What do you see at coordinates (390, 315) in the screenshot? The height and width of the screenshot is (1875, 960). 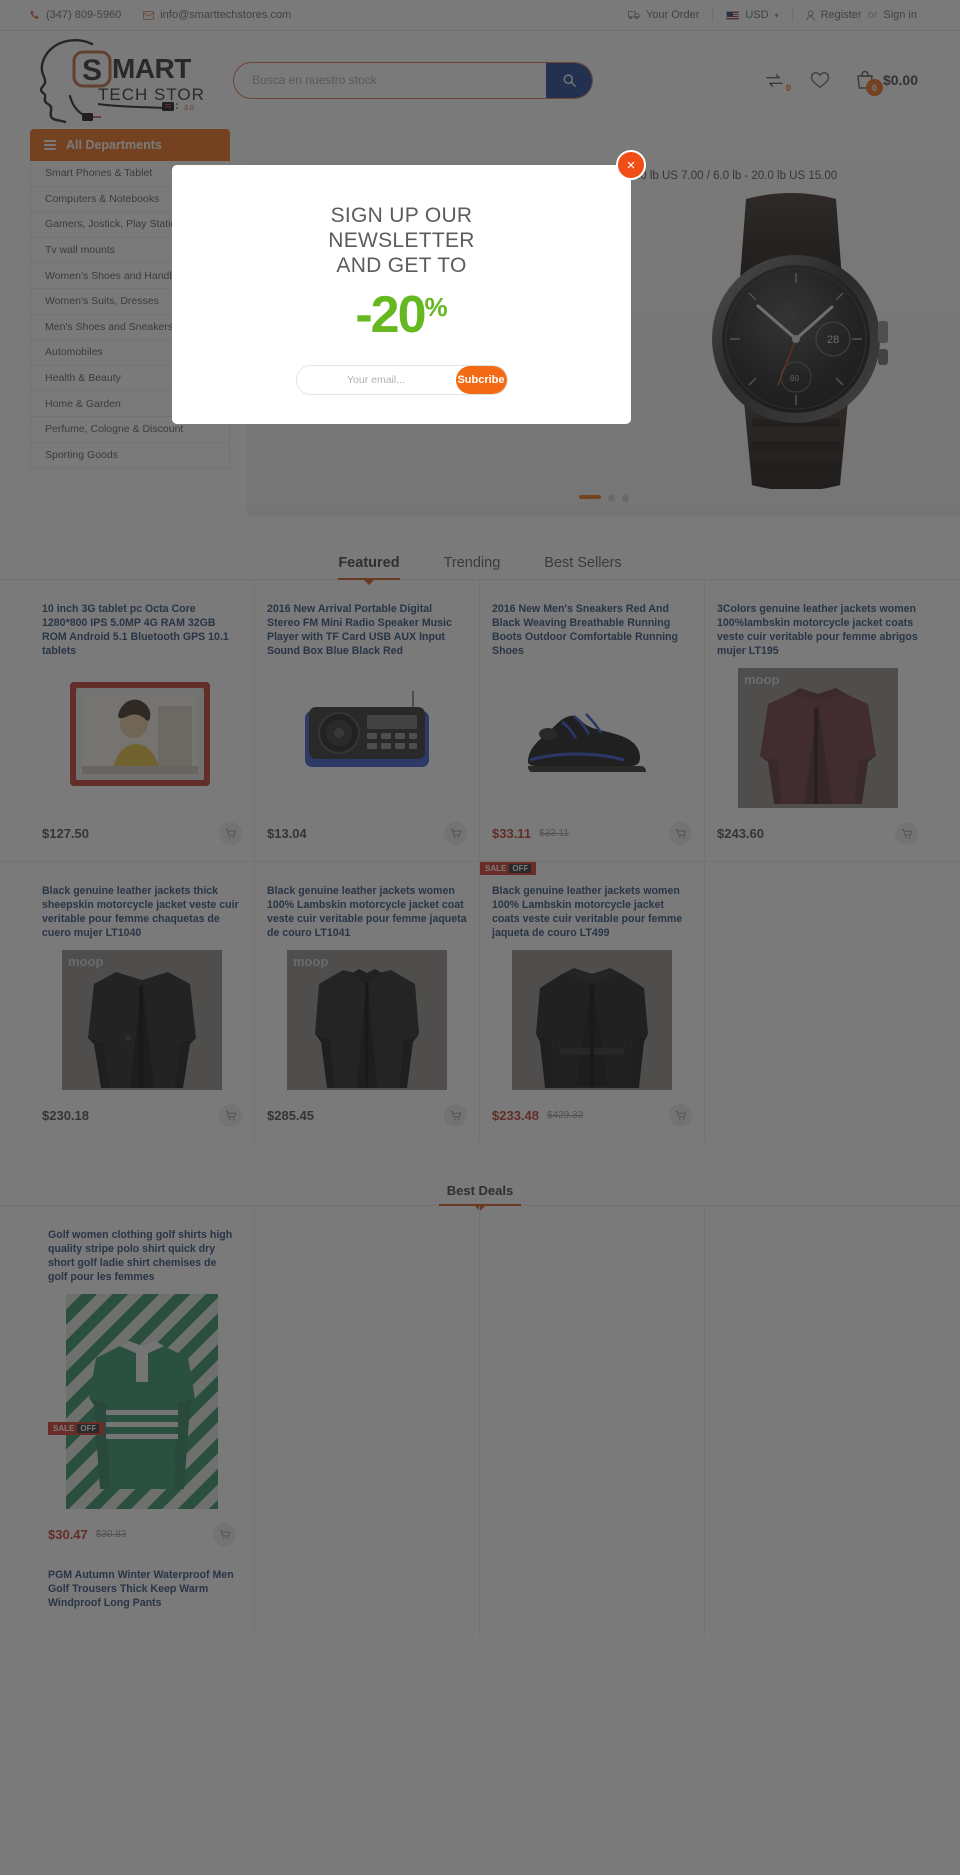 I see `discount-number: -20` at bounding box center [390, 315].